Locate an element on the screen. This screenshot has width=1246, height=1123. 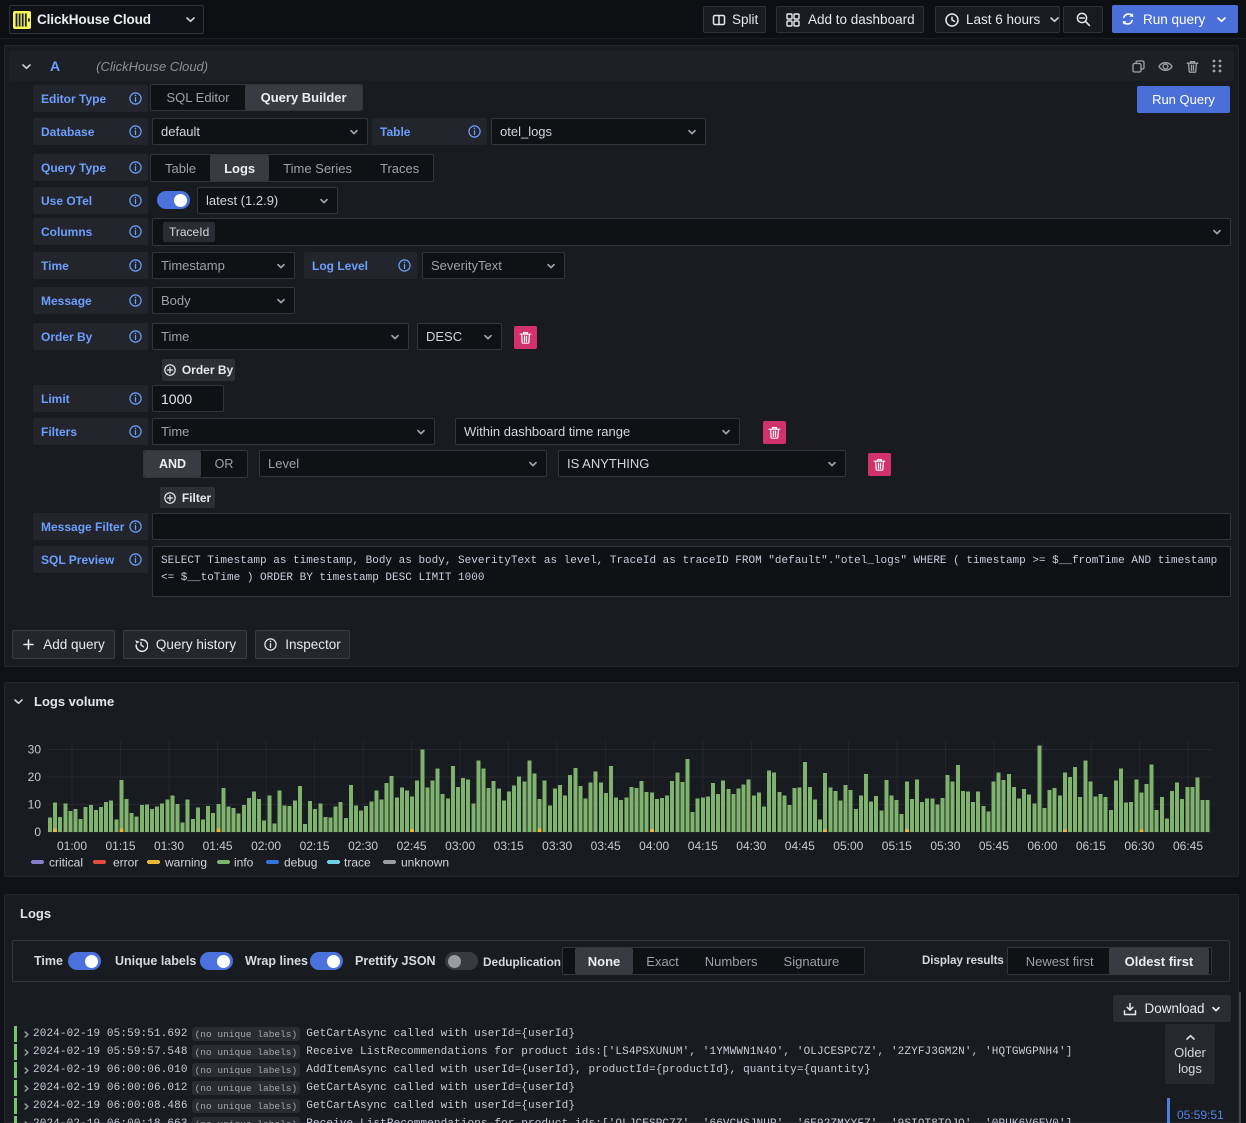
svg-text: 01:00 is located at coordinates (72, 846).